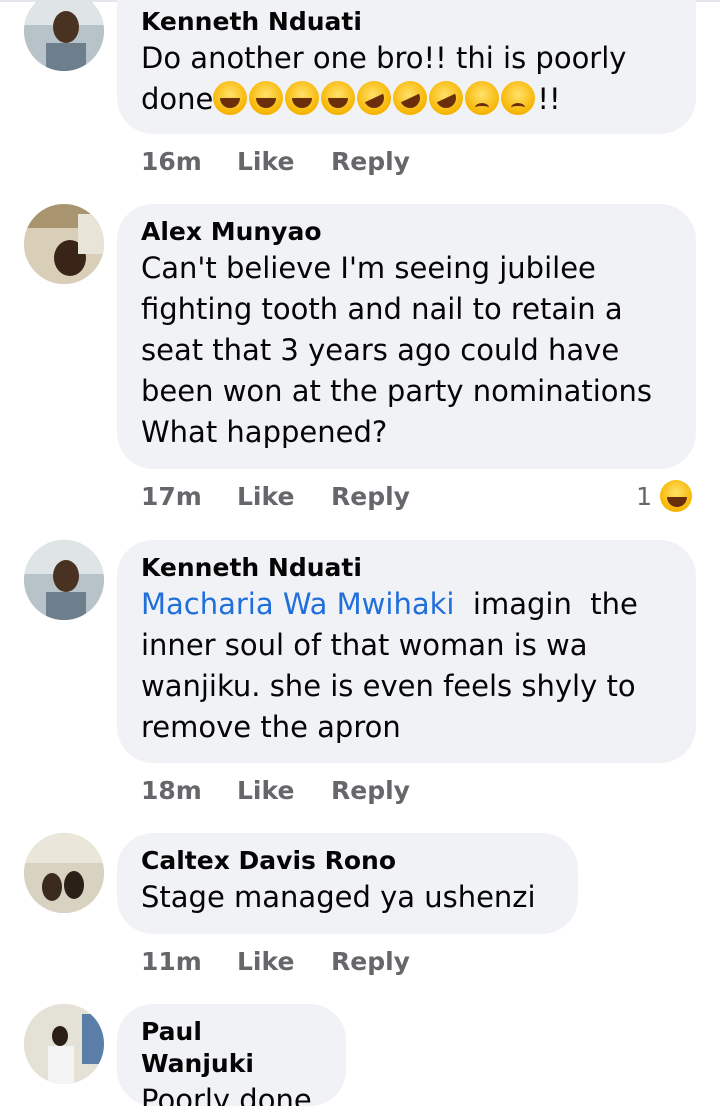 The width and height of the screenshot is (720, 1106). I want to click on comment-text-fragment: imagin the, so click(546, 604).